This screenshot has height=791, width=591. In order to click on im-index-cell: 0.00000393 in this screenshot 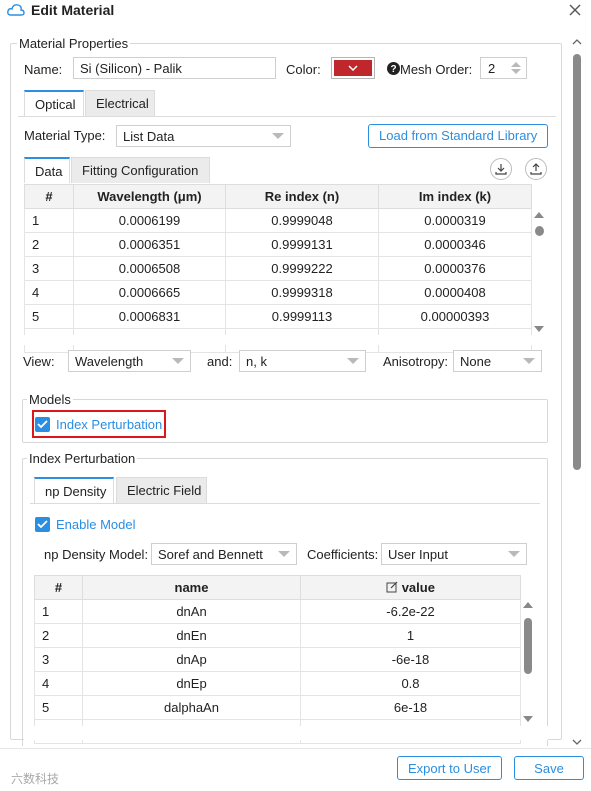, I will do `click(455, 316)`.